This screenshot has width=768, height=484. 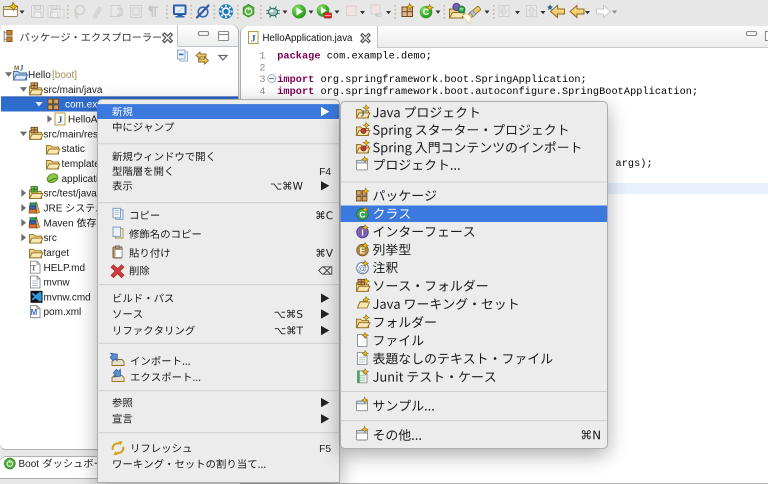 I want to click on svg-text: I, so click(x=362, y=232).